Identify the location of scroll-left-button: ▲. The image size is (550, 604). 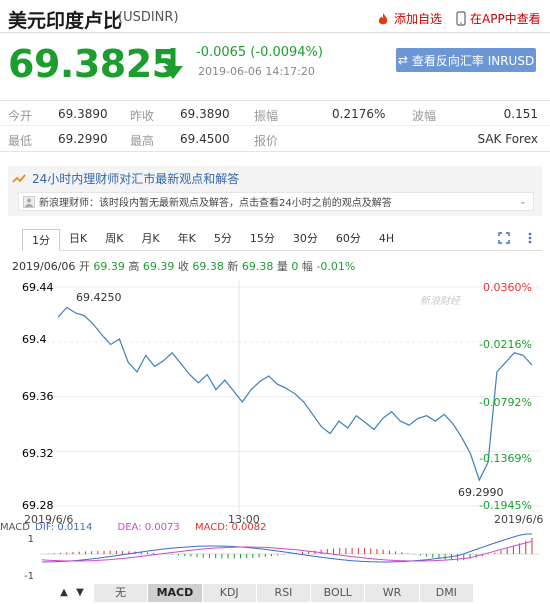
(64, 593).